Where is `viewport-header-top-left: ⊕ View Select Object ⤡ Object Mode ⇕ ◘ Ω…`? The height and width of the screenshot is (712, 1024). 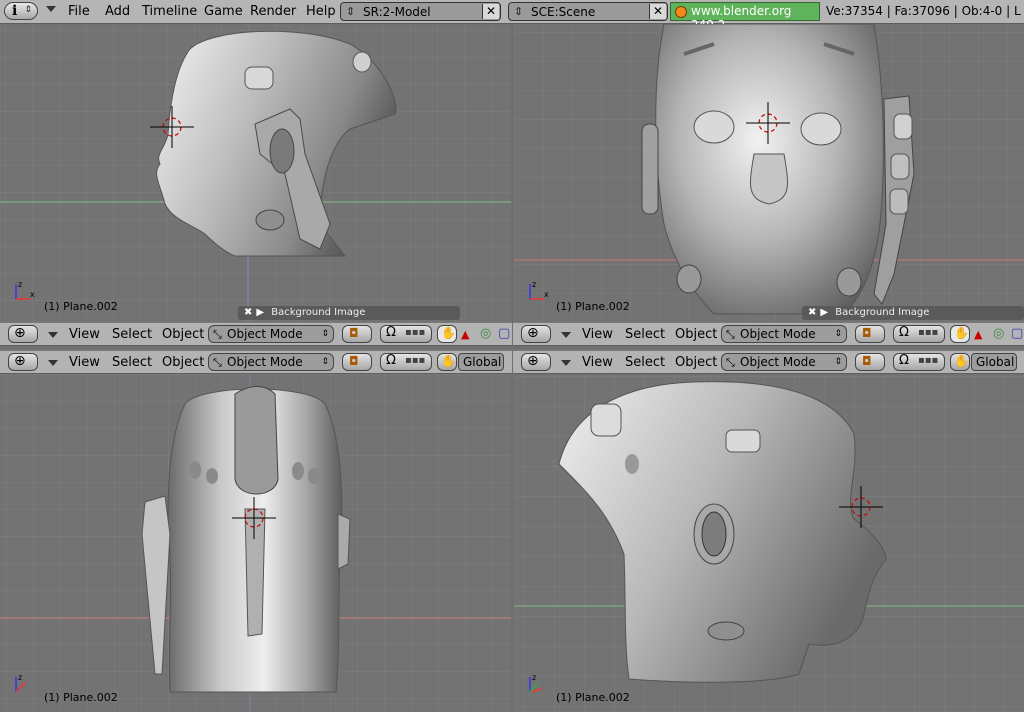 viewport-header-top-left: ⊕ View Select Object ⤡ Object Mode ⇕ ◘ Ω… is located at coordinates (256, 334).